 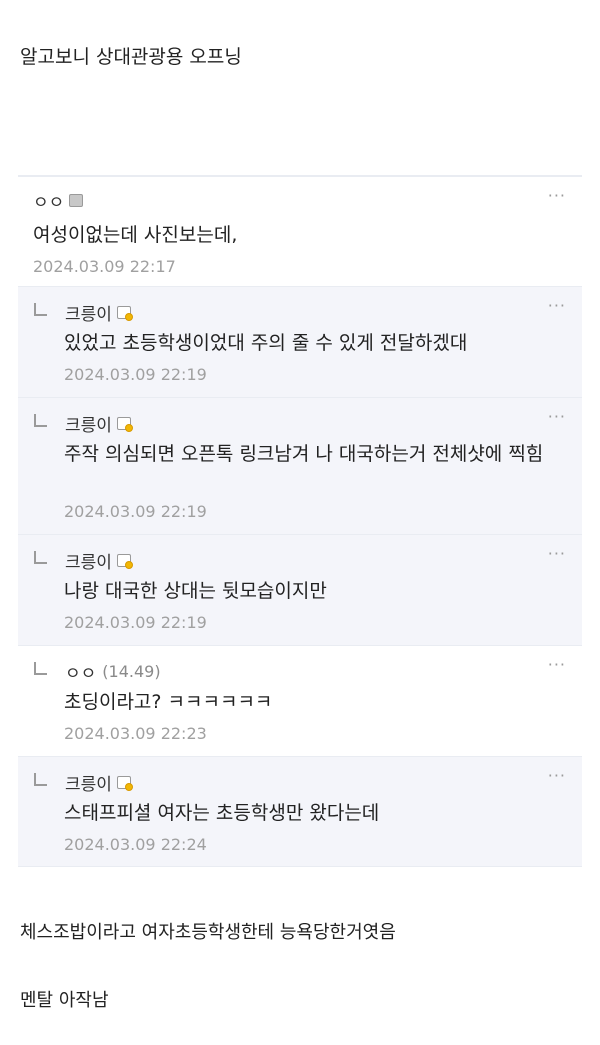 What do you see at coordinates (131, 671) in the screenshot?
I see `ip-address: (14.49)` at bounding box center [131, 671].